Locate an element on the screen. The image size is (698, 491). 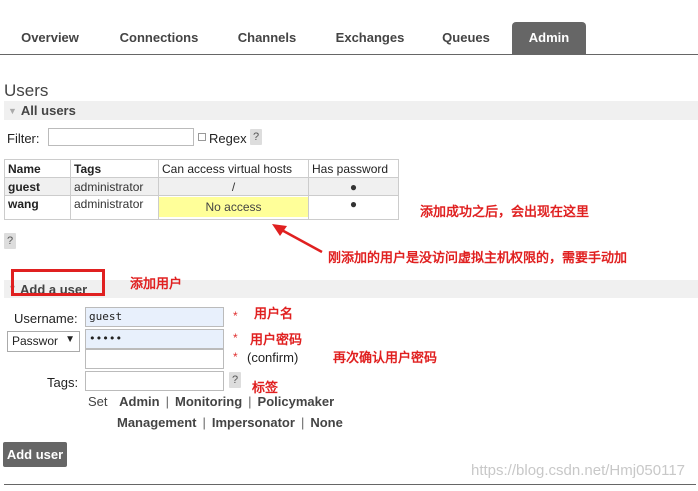
tags-label: Tags: is located at coordinates (63, 382).